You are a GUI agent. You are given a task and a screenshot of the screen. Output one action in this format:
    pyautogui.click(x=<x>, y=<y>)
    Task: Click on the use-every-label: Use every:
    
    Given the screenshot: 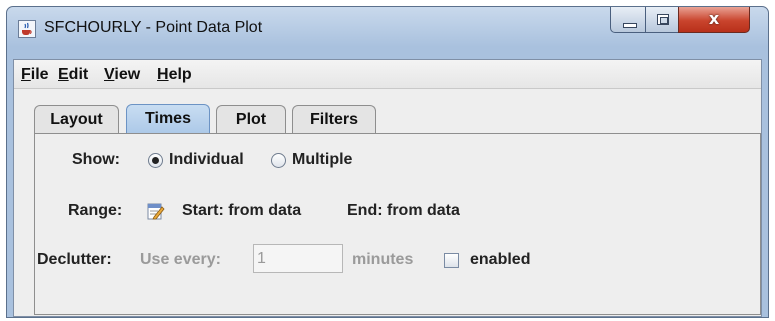 What is the action you would take?
    pyautogui.click(x=180, y=259)
    